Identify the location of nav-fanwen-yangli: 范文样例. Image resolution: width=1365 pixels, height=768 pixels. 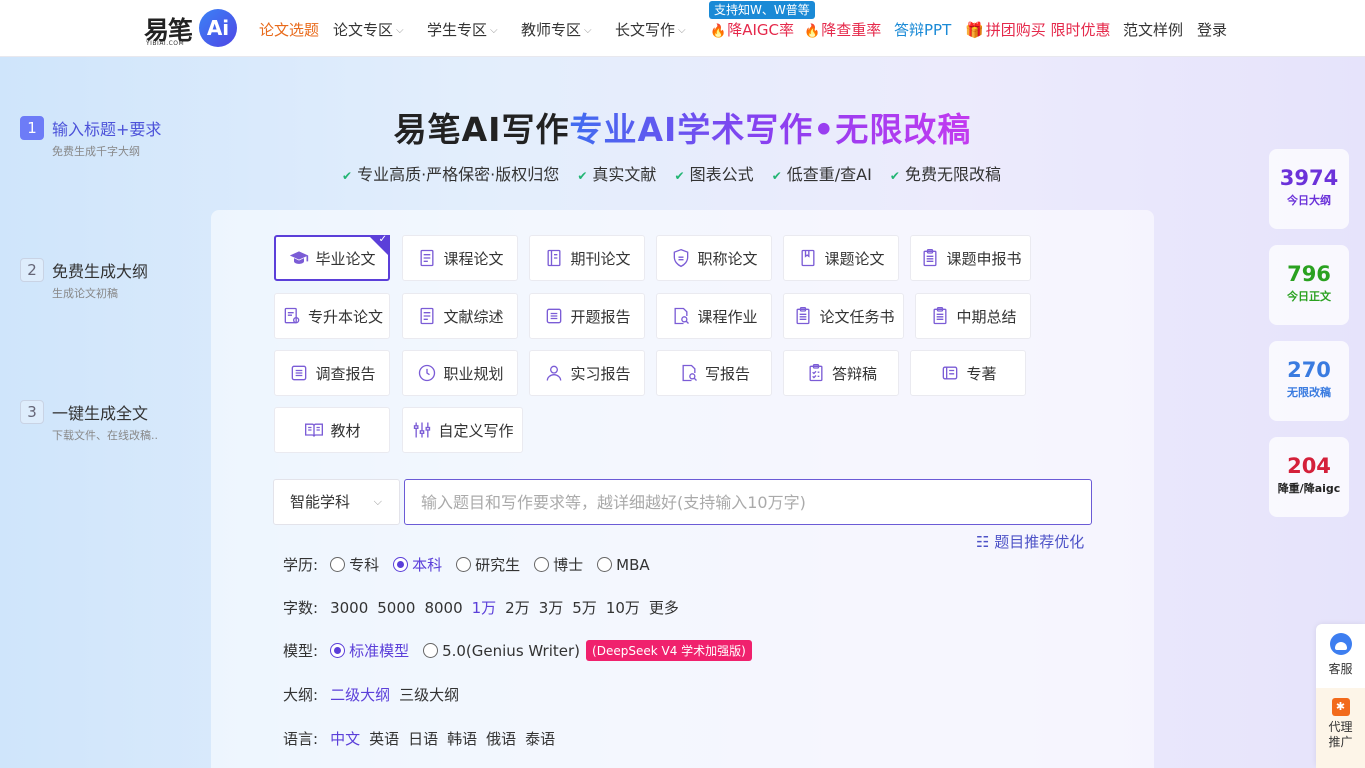
(1153, 29).